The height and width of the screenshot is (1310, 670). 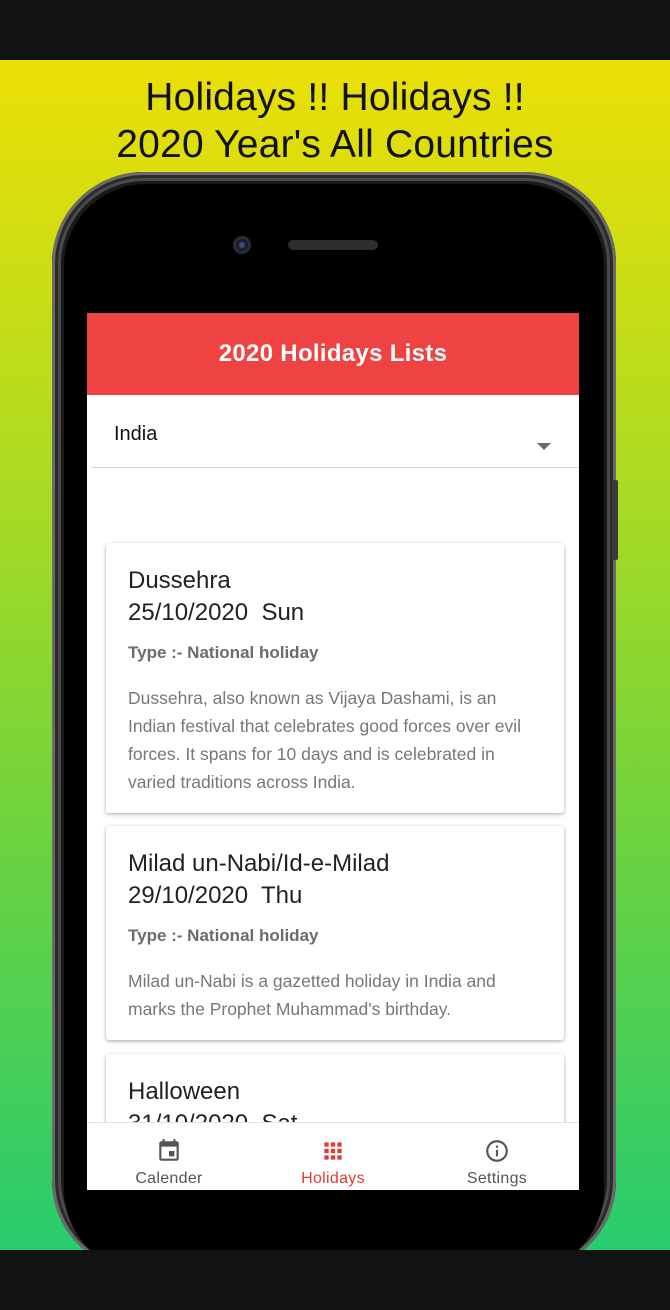 I want to click on bottom-navigation: Calender Holidays Settings, so click(x=333, y=1156).